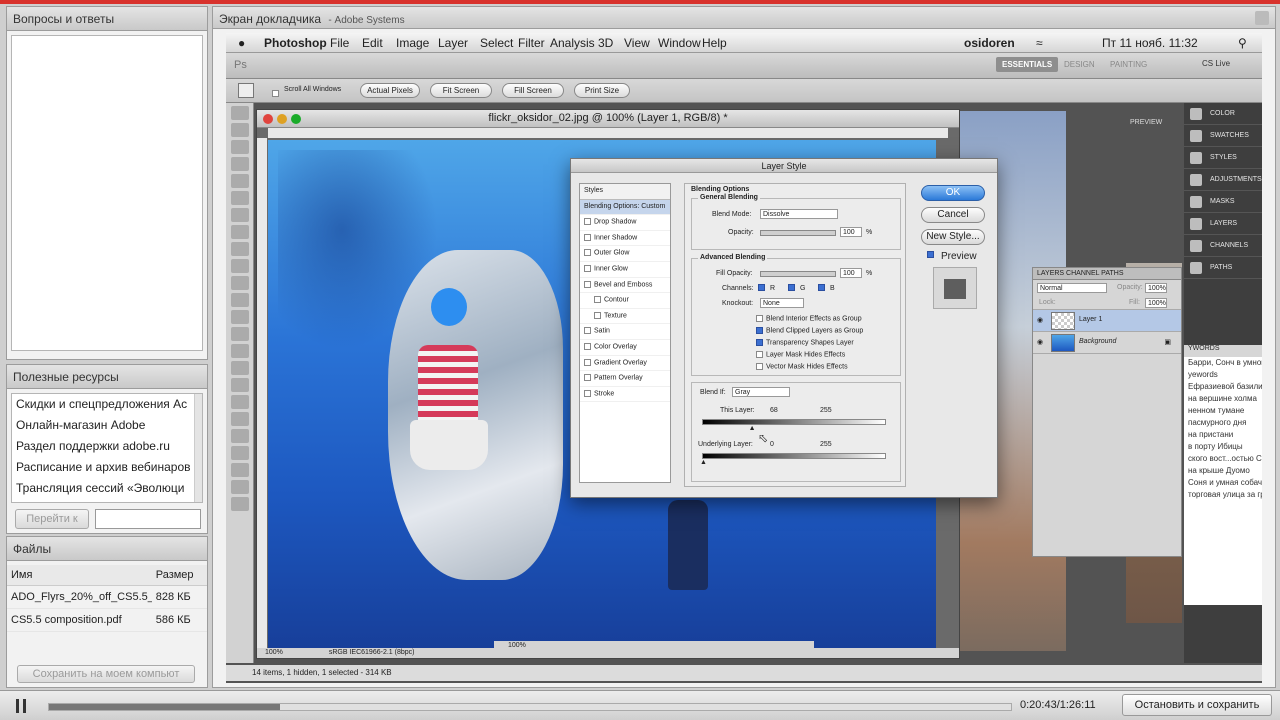  Describe the element at coordinates (625, 395) in the screenshot. I see `style-item: Stroke` at that location.